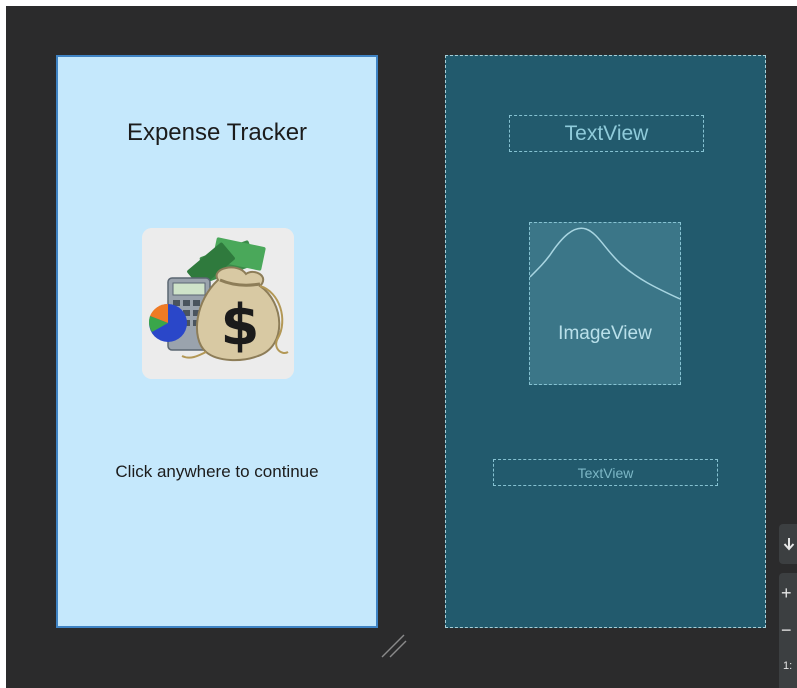  Describe the element at coordinates (789, 630) in the screenshot. I see `zoom-out-button: −` at that location.